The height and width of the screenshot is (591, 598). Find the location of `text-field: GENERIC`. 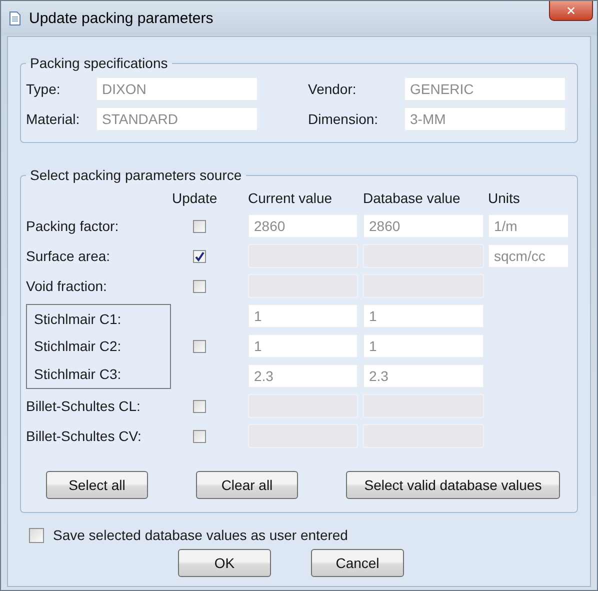

text-field: GENERIC is located at coordinates (485, 89).